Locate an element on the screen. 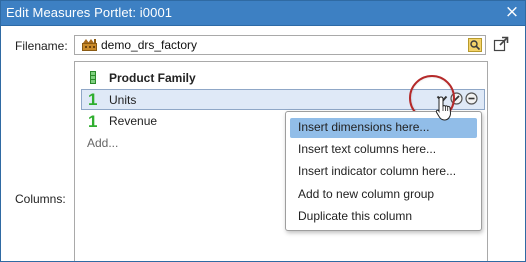  filename-value: demo_drs_factory is located at coordinates (149, 45).